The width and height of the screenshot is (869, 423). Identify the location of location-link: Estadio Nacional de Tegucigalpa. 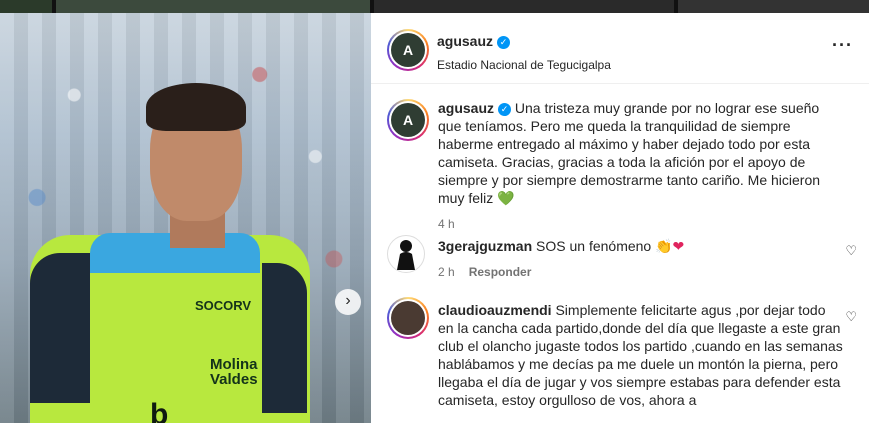
(524, 65).